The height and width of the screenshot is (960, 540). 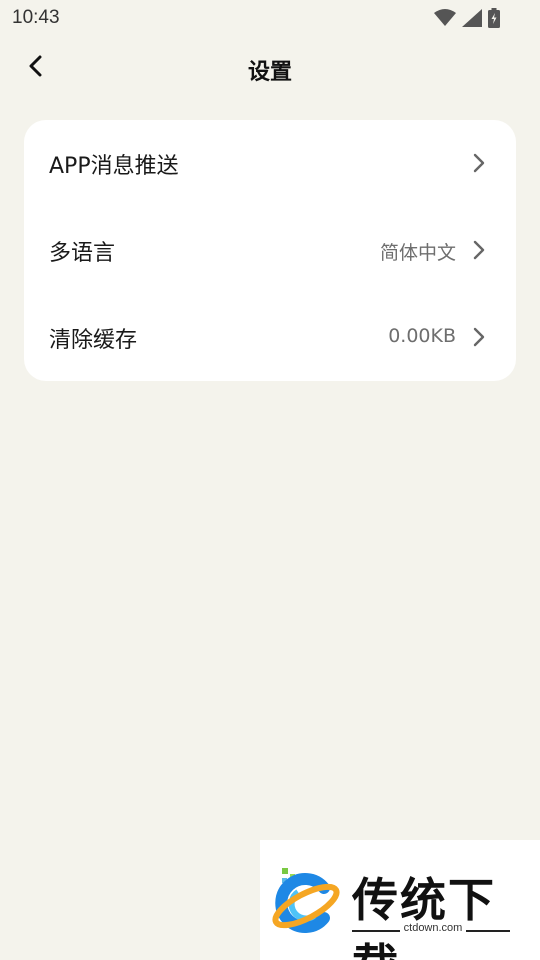 What do you see at coordinates (417, 253) in the screenshot?
I see `settings-row-value: 简体中文` at bounding box center [417, 253].